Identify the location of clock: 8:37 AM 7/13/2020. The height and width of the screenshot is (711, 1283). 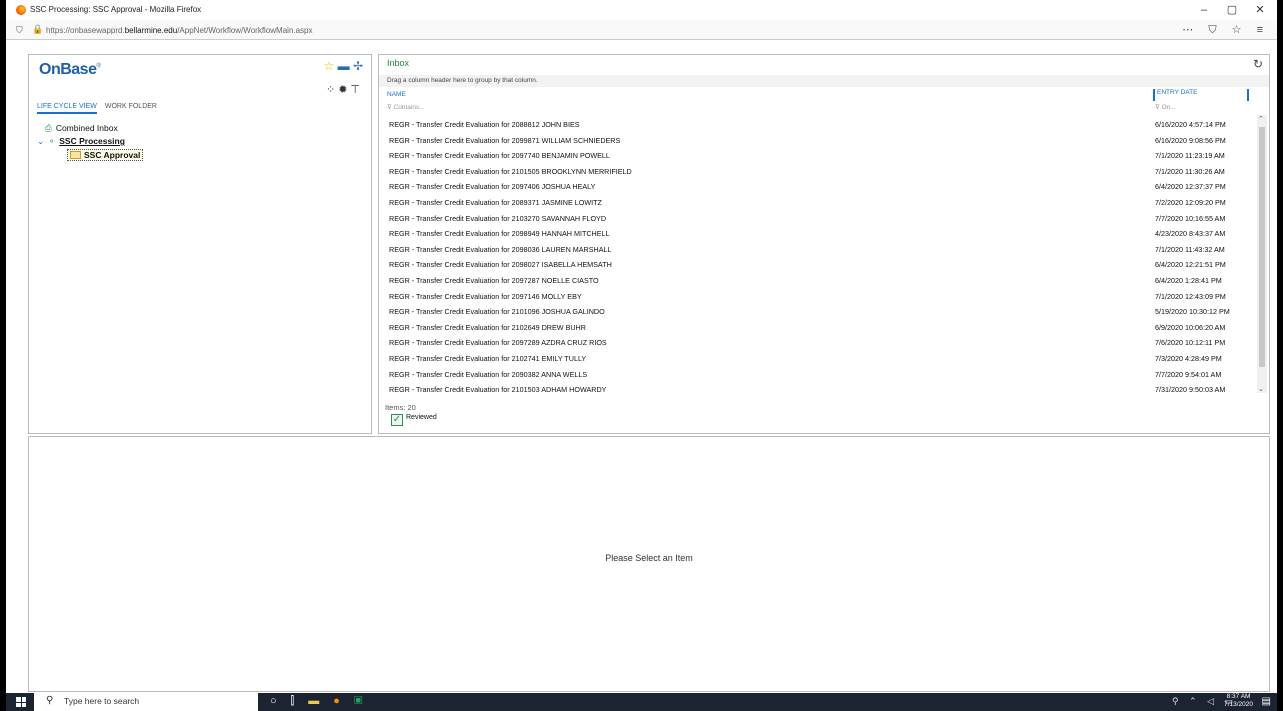
(1238, 701).